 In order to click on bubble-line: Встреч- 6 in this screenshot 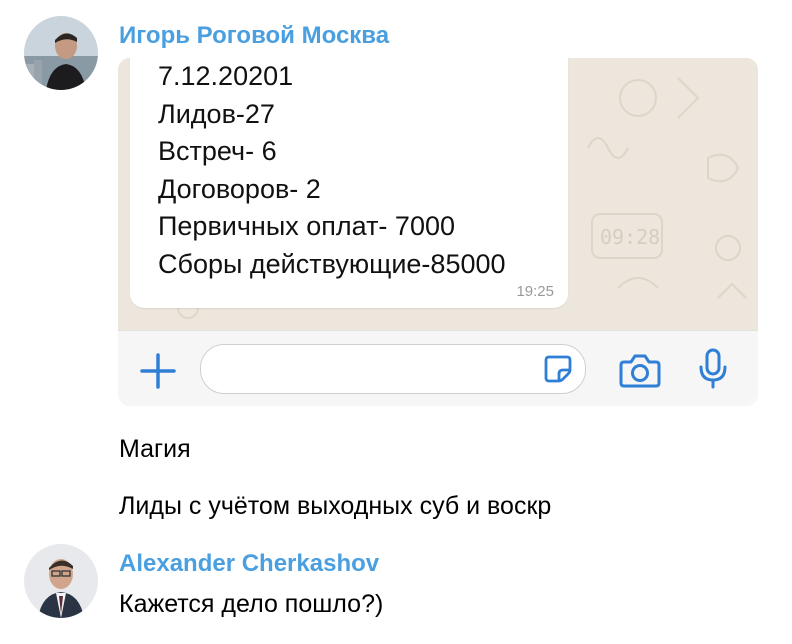, I will do `click(217, 151)`.